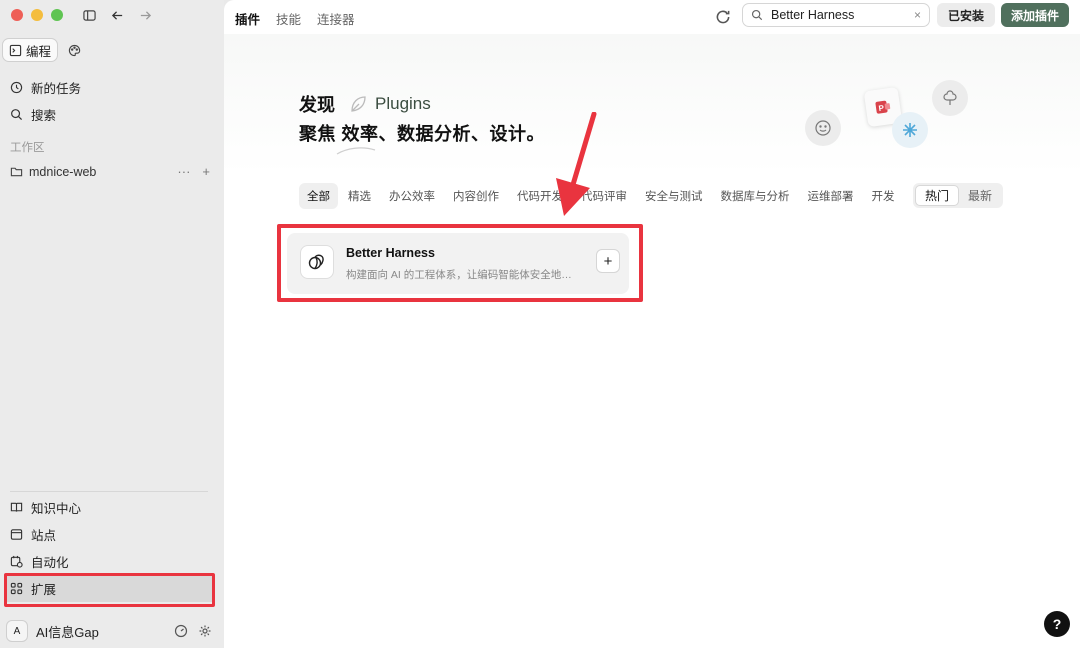  I want to click on filter-devops: 运维部署, so click(831, 196).